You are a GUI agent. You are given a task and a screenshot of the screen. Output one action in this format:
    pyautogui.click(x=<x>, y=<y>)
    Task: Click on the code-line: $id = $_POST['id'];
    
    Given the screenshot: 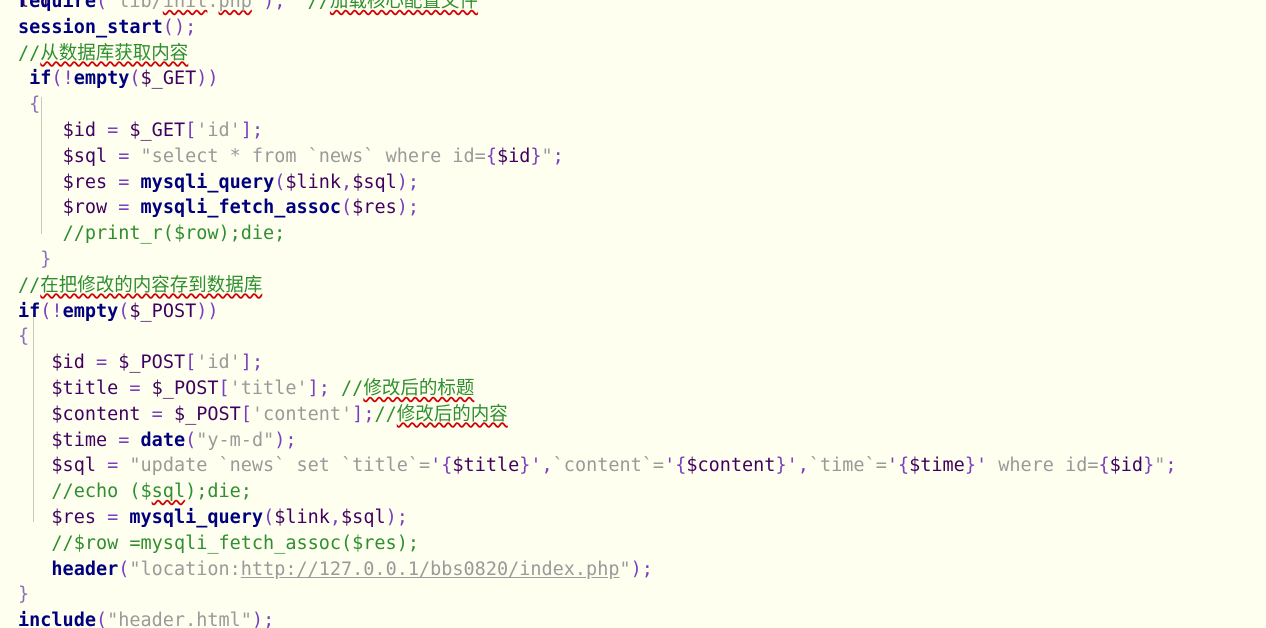 What is the action you would take?
    pyautogui.click(x=633, y=363)
    